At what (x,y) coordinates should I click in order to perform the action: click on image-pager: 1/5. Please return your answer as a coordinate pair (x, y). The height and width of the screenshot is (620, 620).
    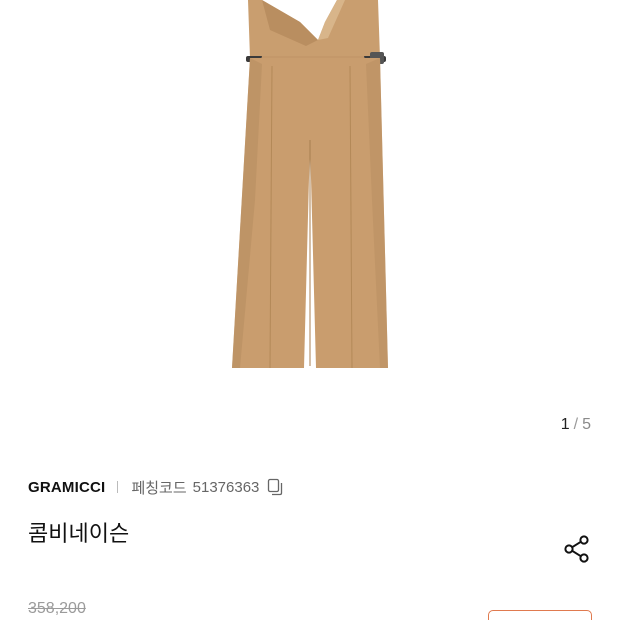
    Looking at the image, I should click on (576, 425).